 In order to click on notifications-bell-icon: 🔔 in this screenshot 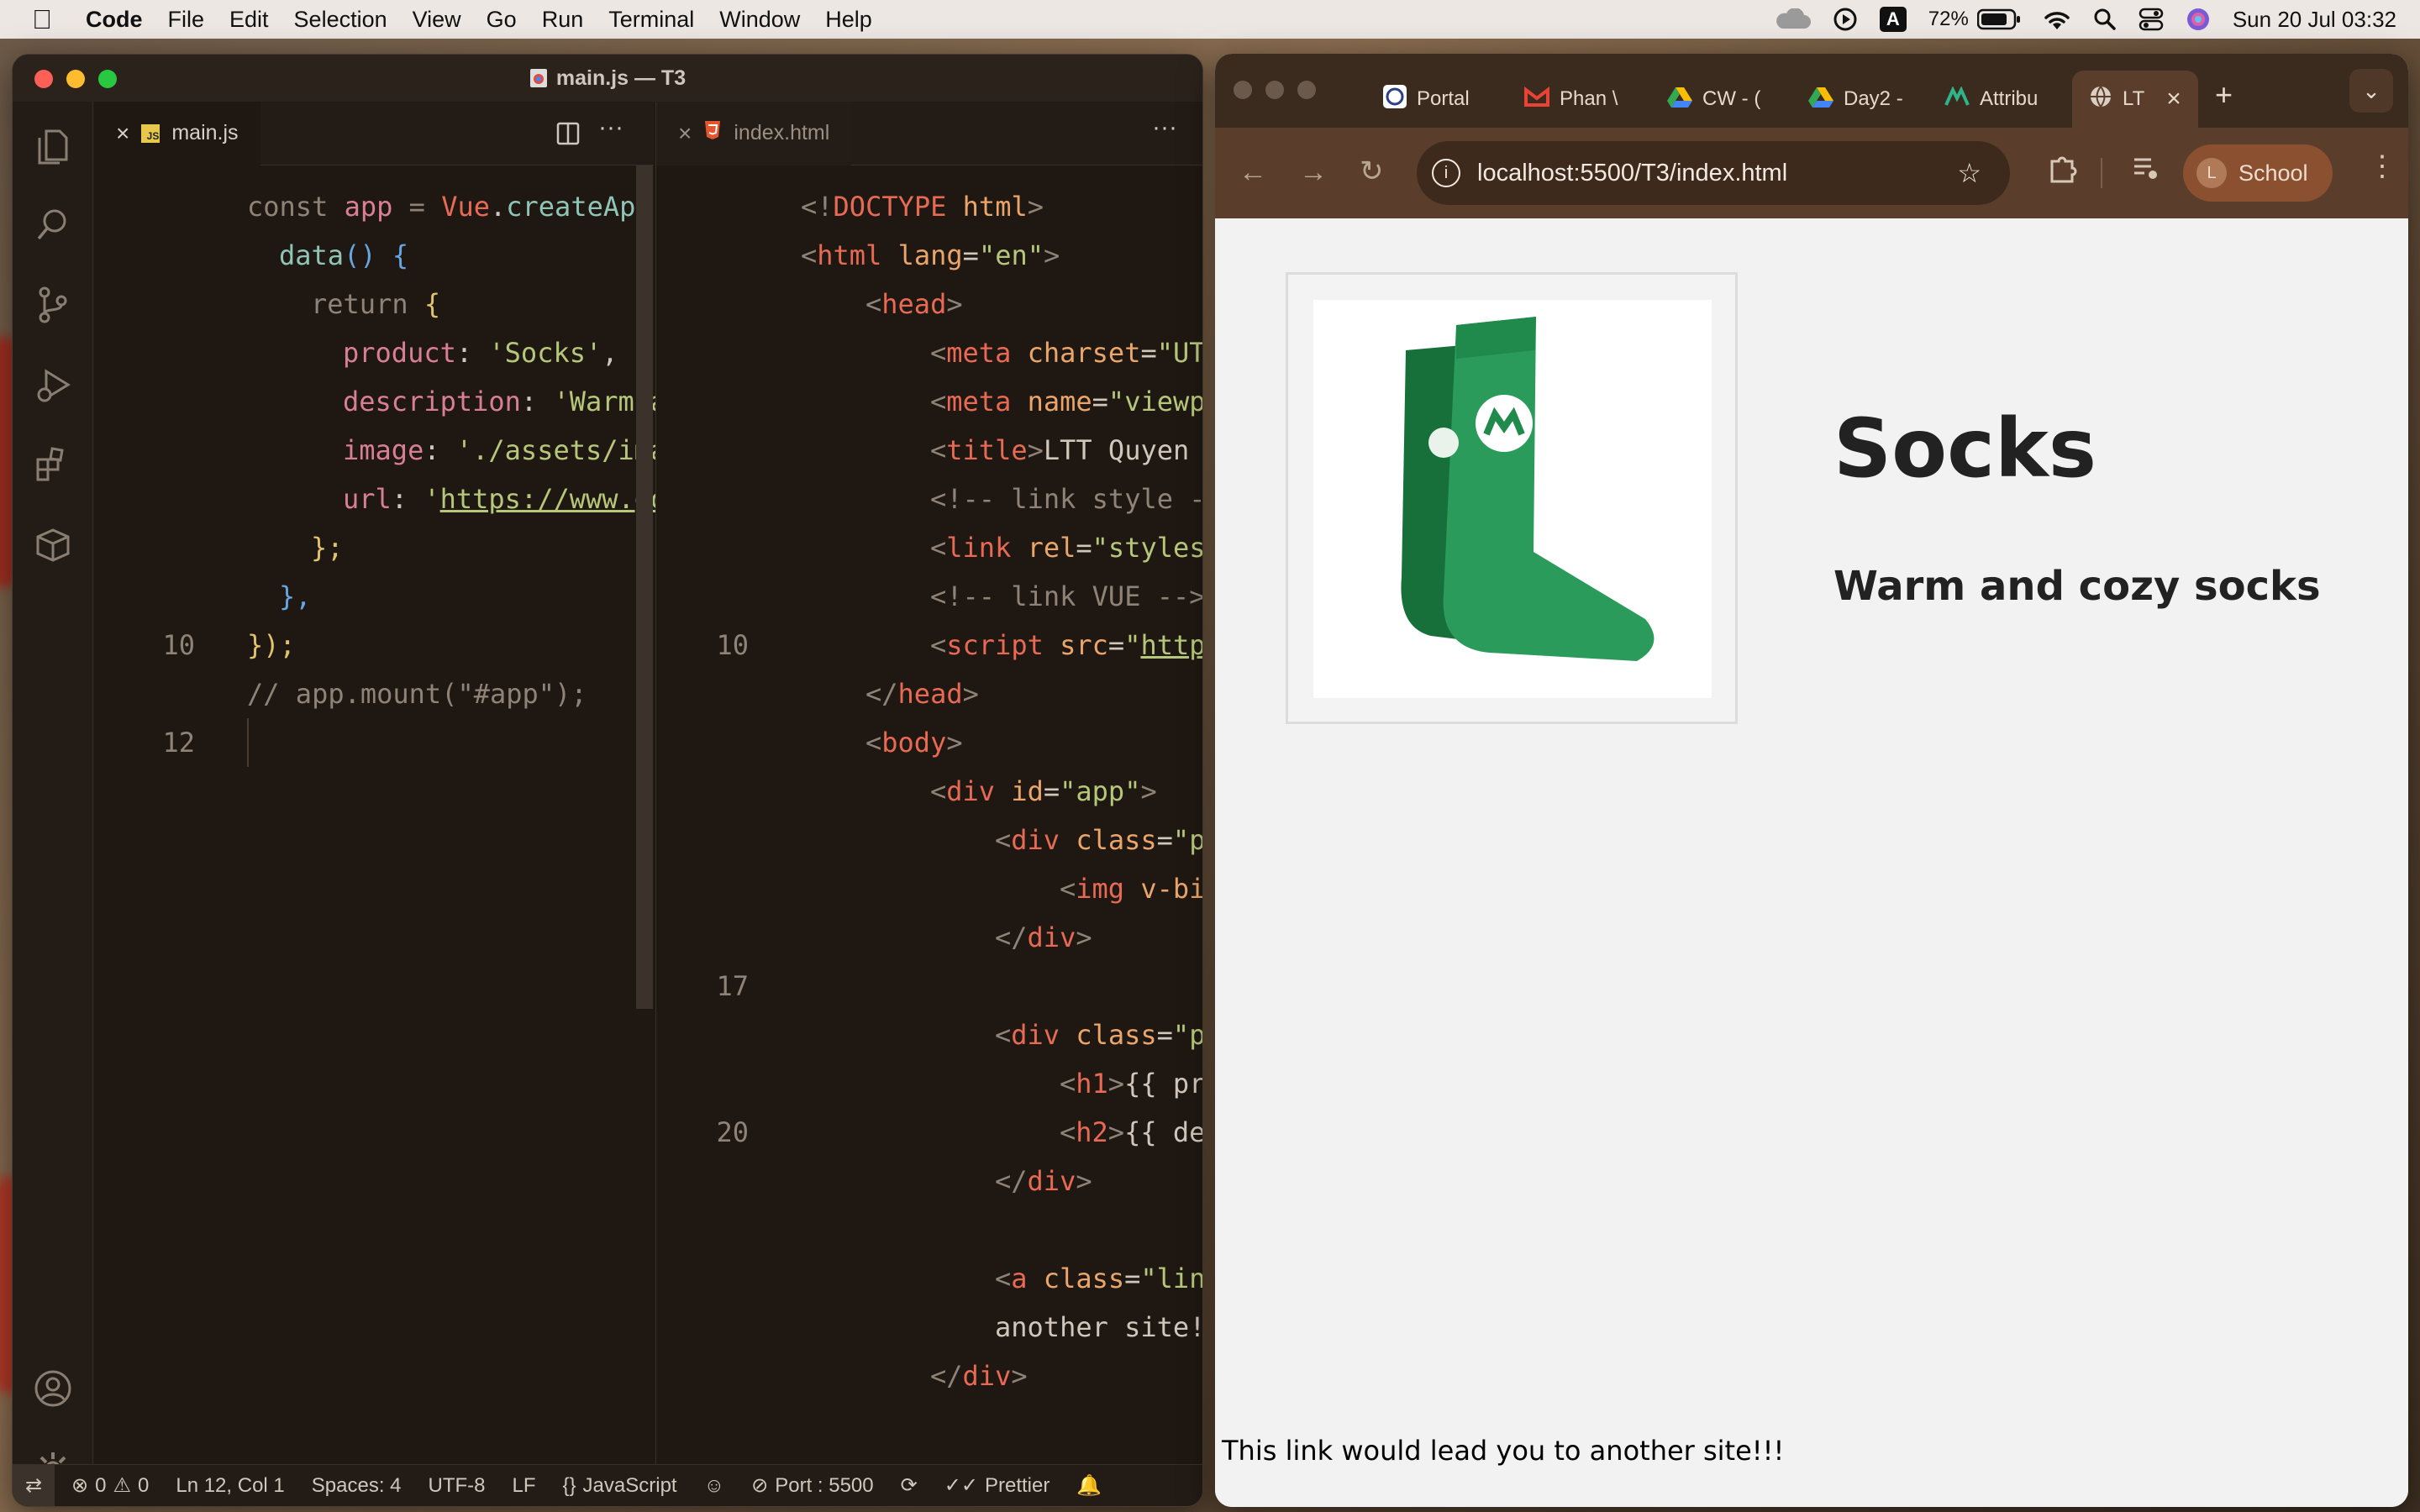, I will do `click(1089, 1485)`.